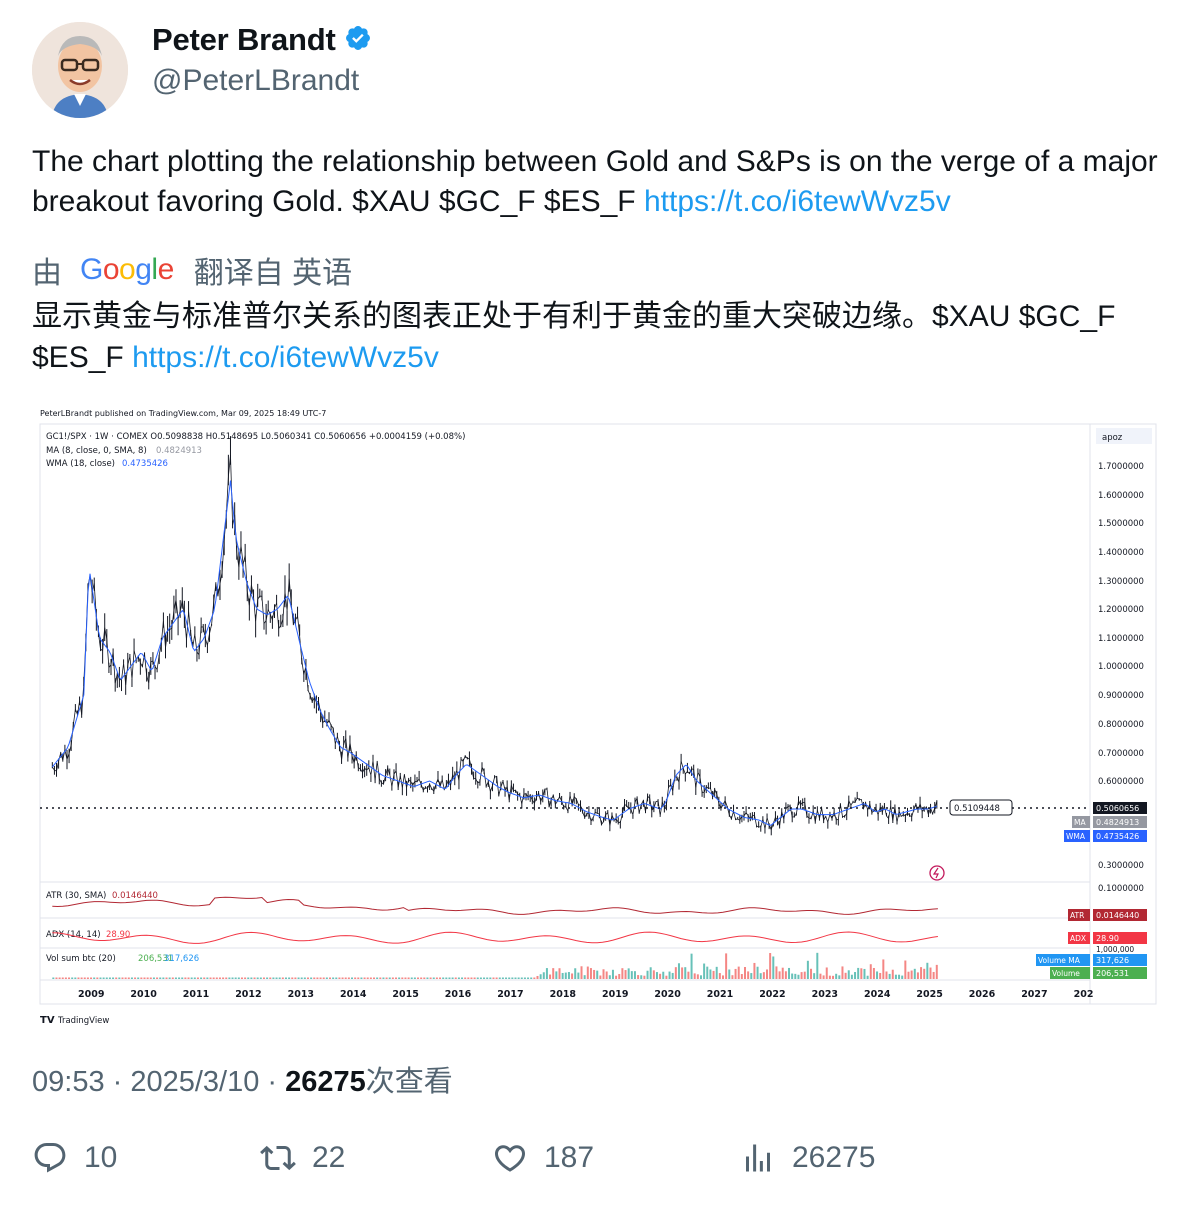 The height and width of the screenshot is (1210, 1196). I want to click on x-tick-label: 202, so click(1084, 994).